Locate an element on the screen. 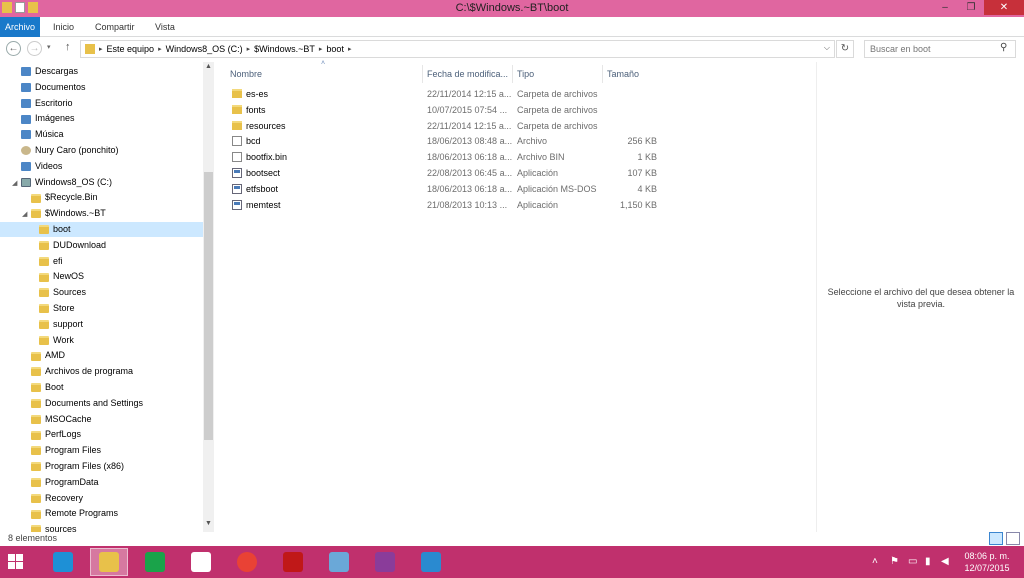 Image resolution: width=1024 pixels, height=578 pixels. tree-item: AMD is located at coordinates (101, 355).